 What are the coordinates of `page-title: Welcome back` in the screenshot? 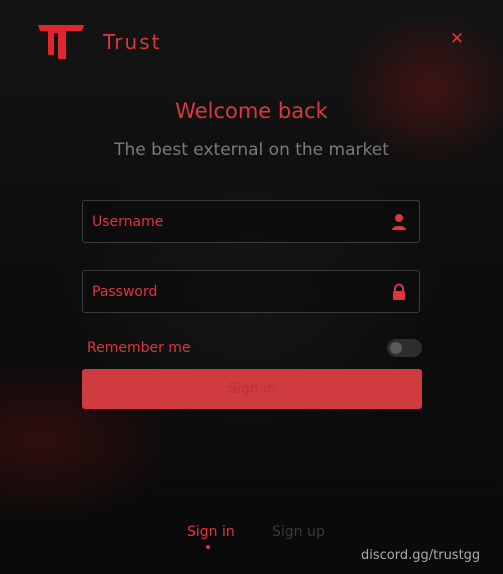 It's located at (251, 111).